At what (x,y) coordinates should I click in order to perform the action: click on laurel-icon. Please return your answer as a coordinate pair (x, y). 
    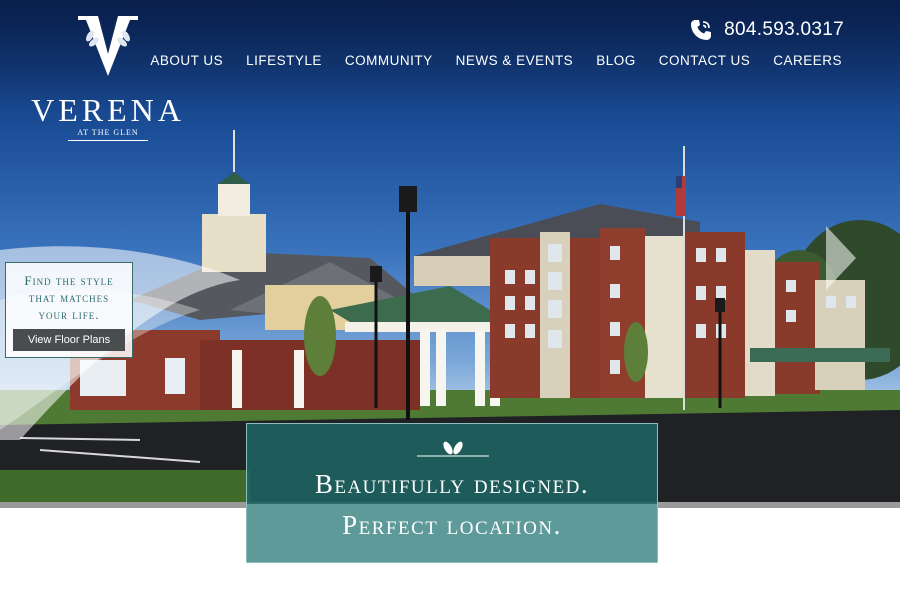
    Looking at the image, I should click on (108, 38).